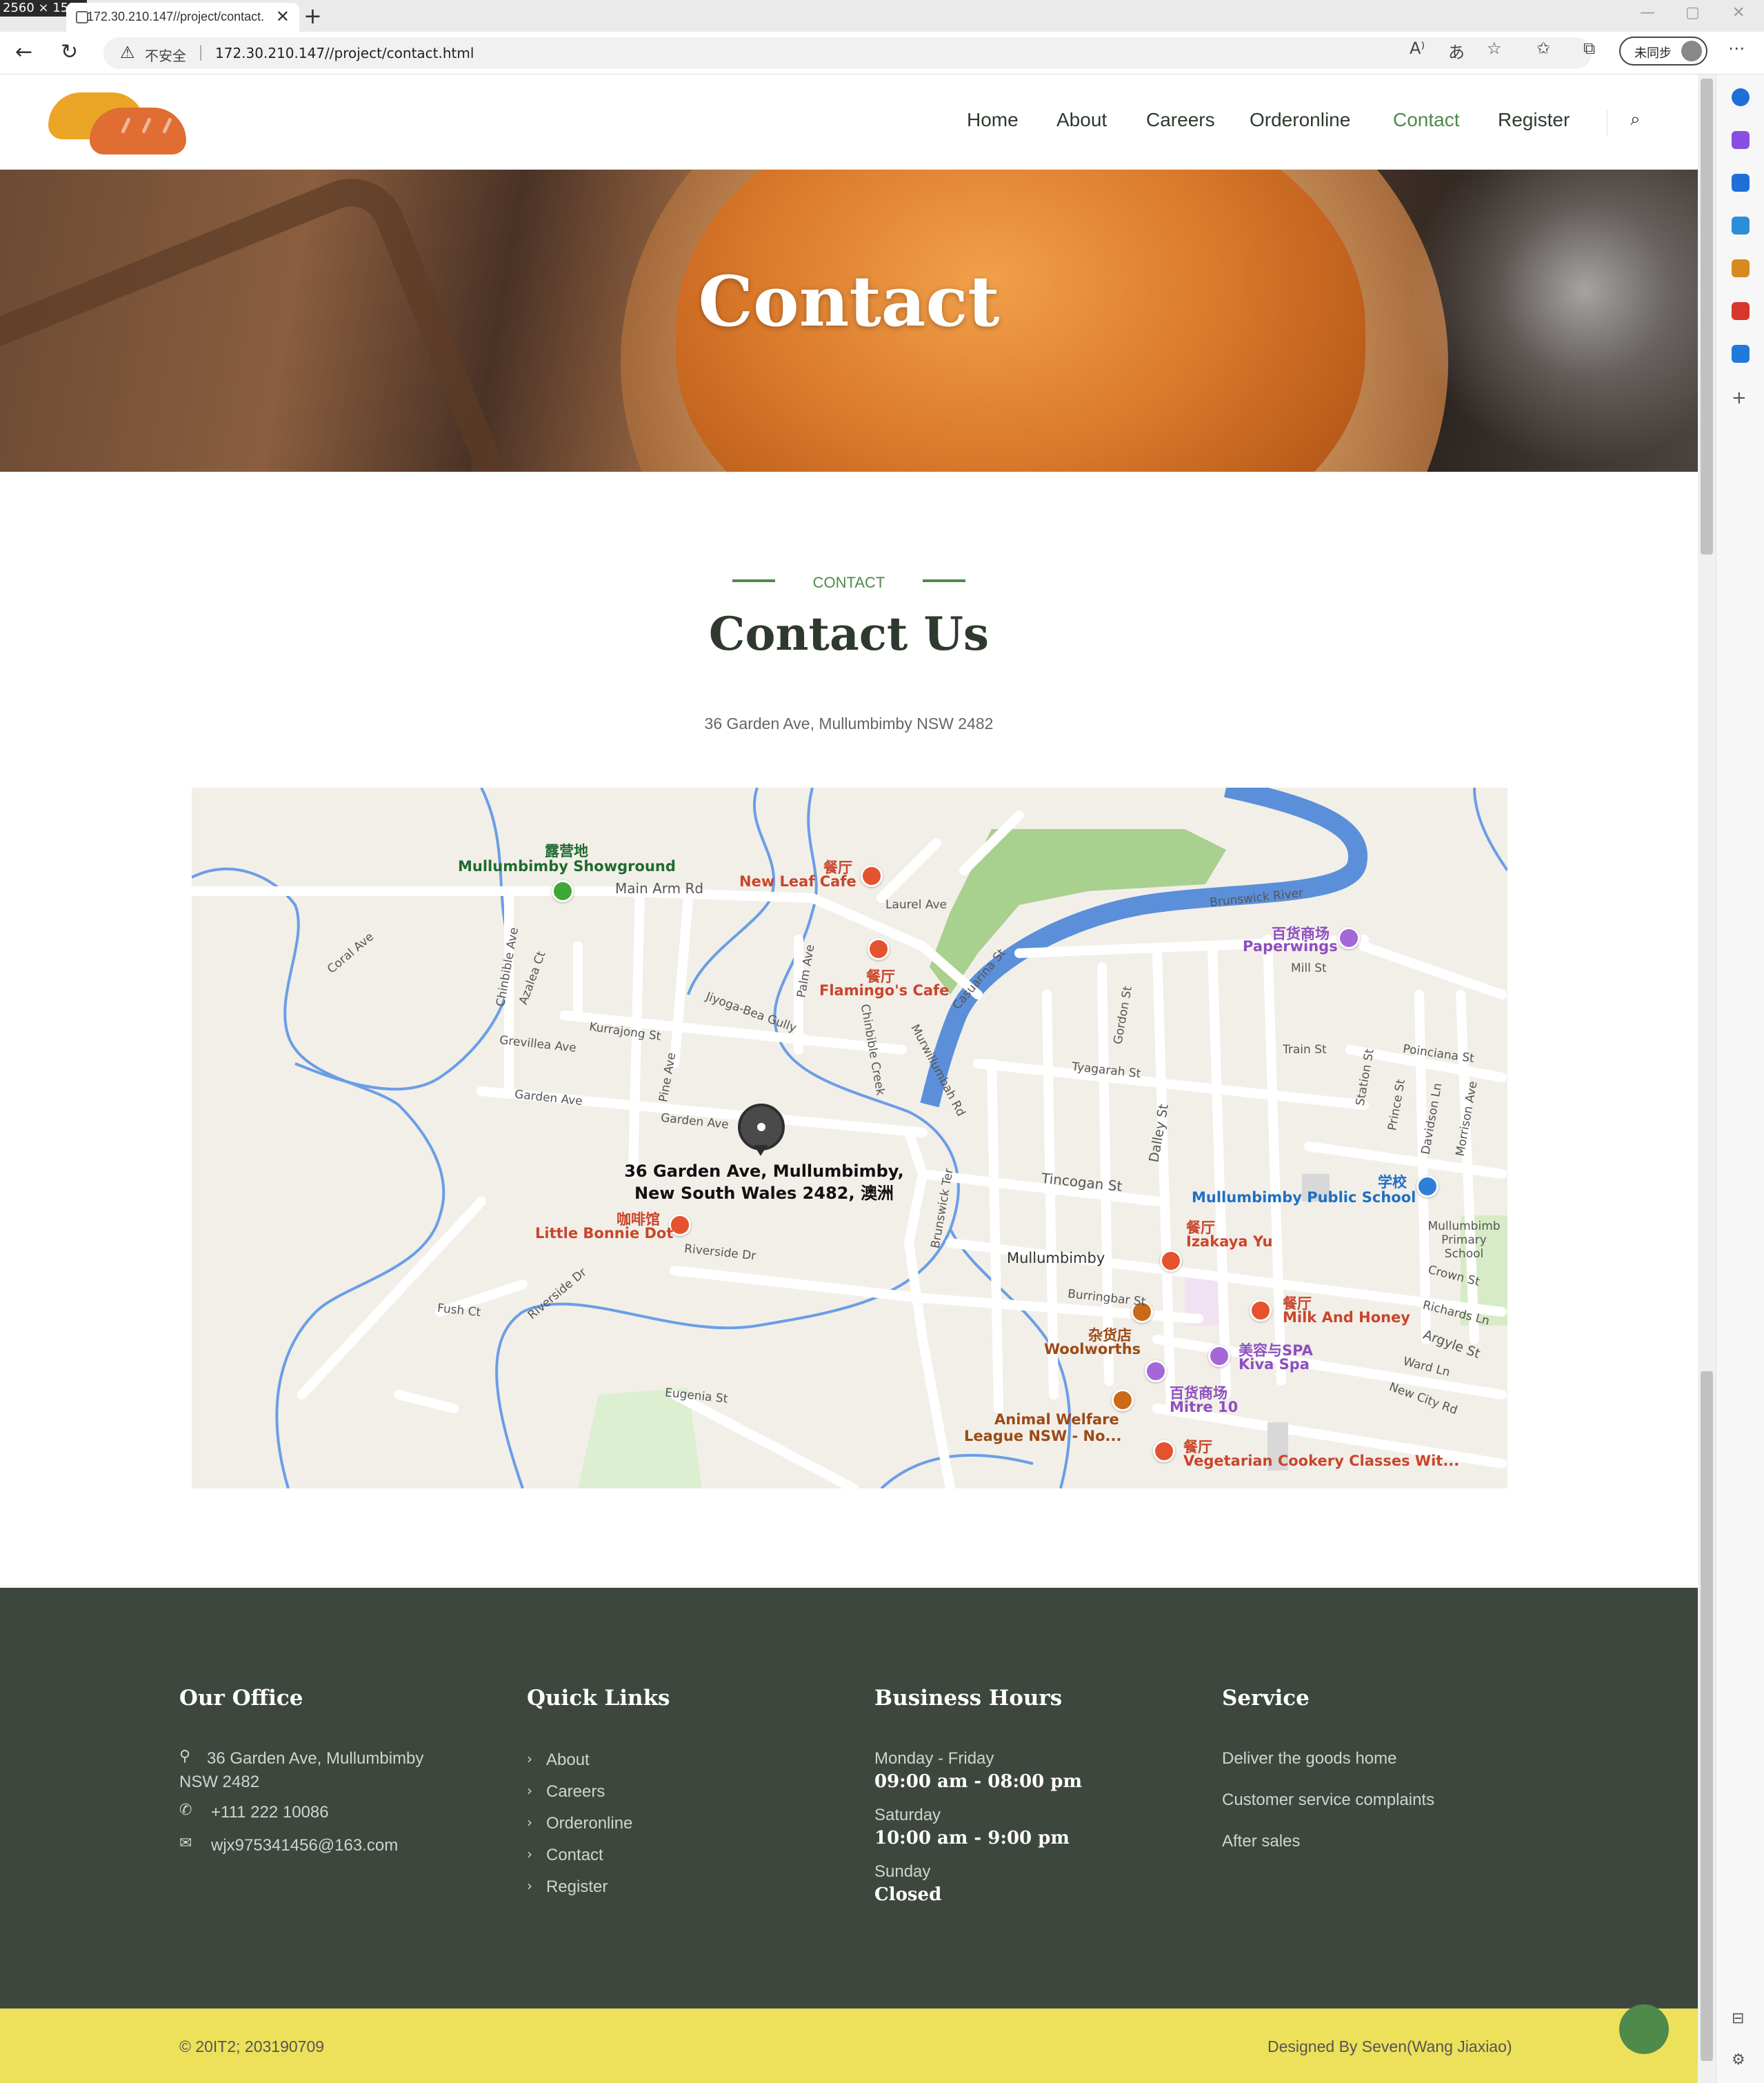  I want to click on translate-icon: あ, so click(1456, 51).